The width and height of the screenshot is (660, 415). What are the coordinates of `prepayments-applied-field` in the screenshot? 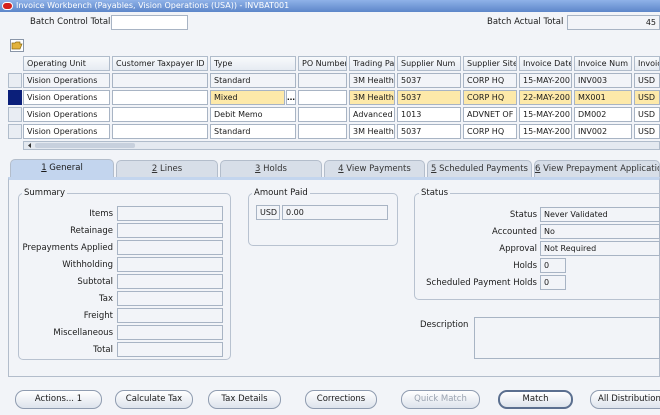 It's located at (170, 247).